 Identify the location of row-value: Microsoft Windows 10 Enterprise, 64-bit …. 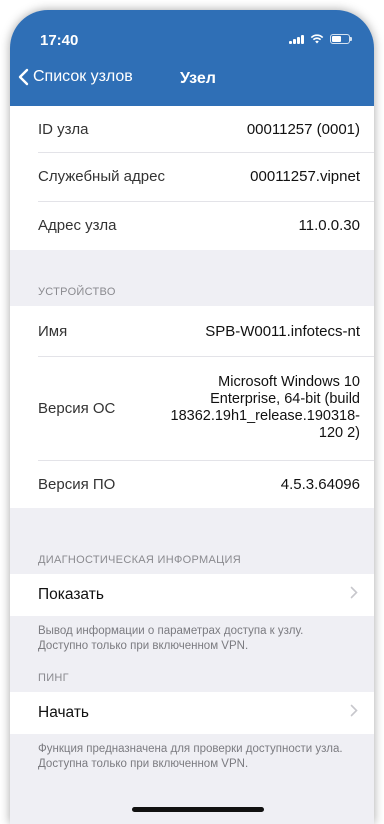
(265, 407).